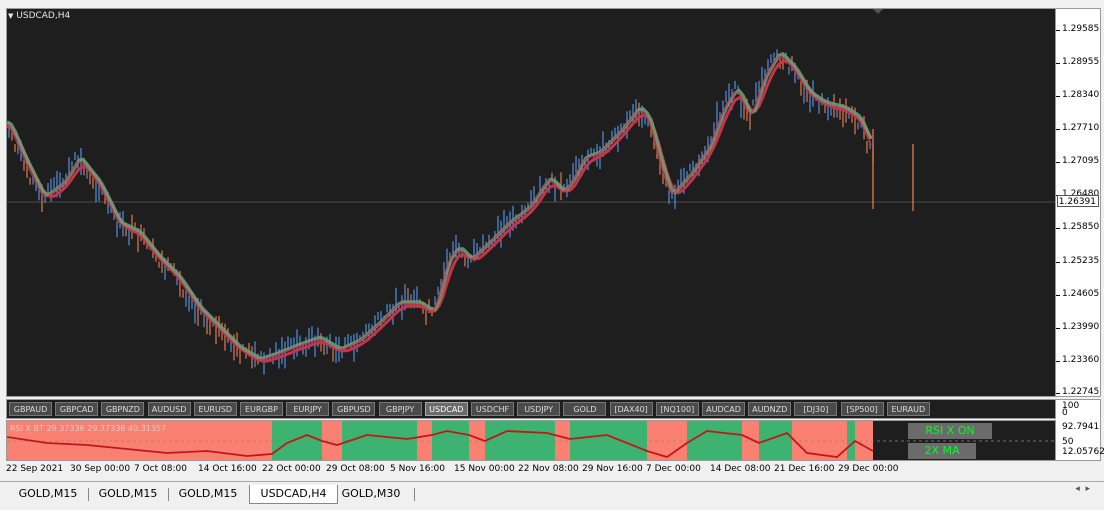  Describe the element at coordinates (1081, 128) in the screenshot. I see `price-tick-label: 1.27710` at that location.